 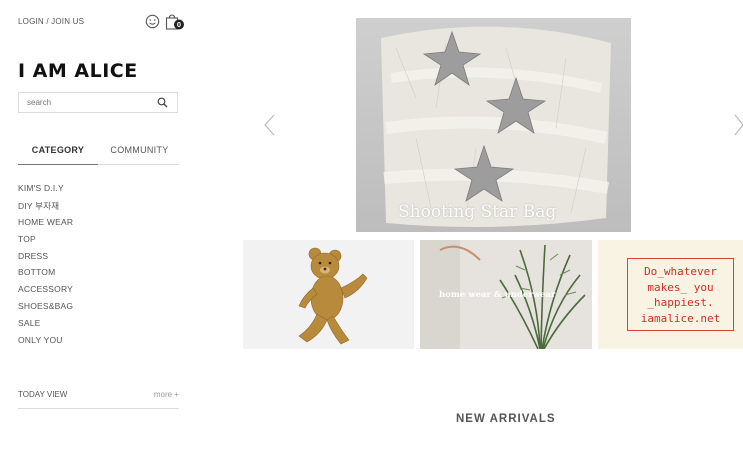 I want to click on smile-icon, so click(x=152, y=21).